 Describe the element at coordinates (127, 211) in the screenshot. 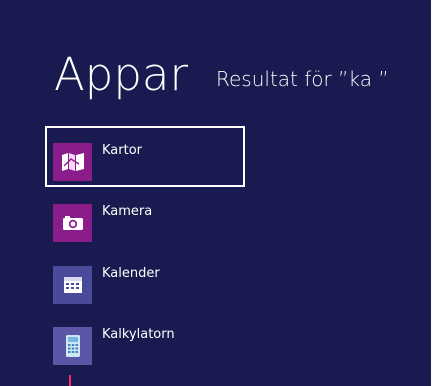

I see `app-result-label: Kamera` at that location.